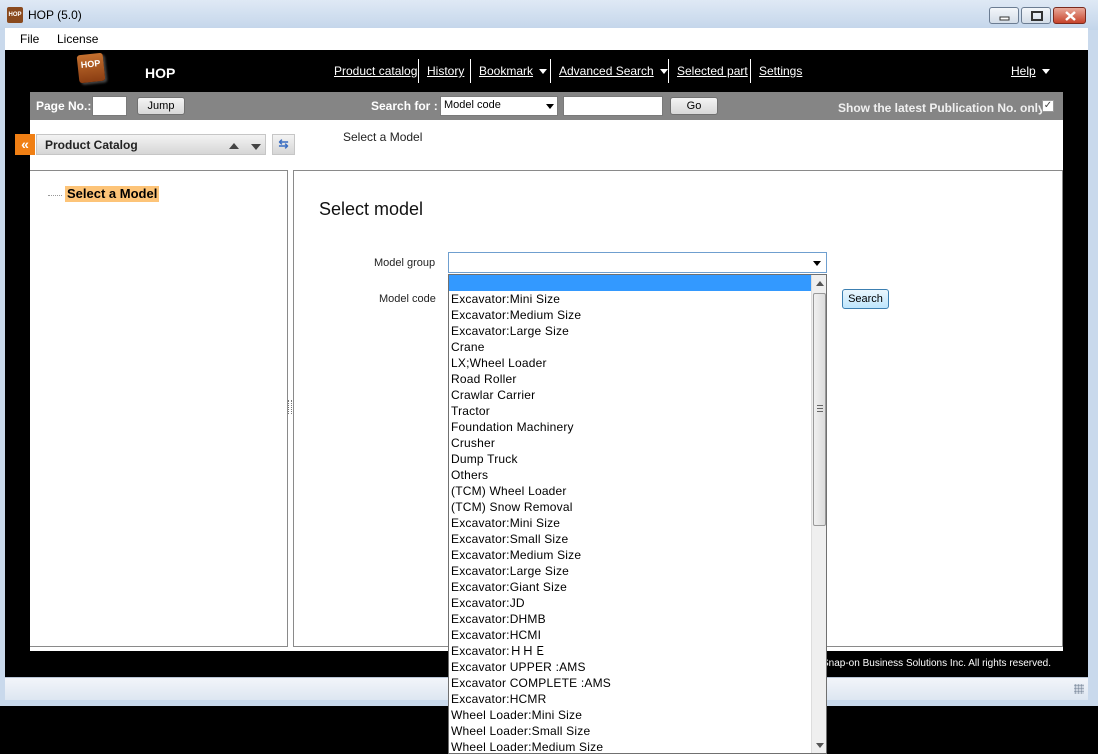 The height and width of the screenshot is (754, 1098). What do you see at coordinates (630, 667) in the screenshot?
I see `dropdown-option: Excavator UPPER :AMS` at bounding box center [630, 667].